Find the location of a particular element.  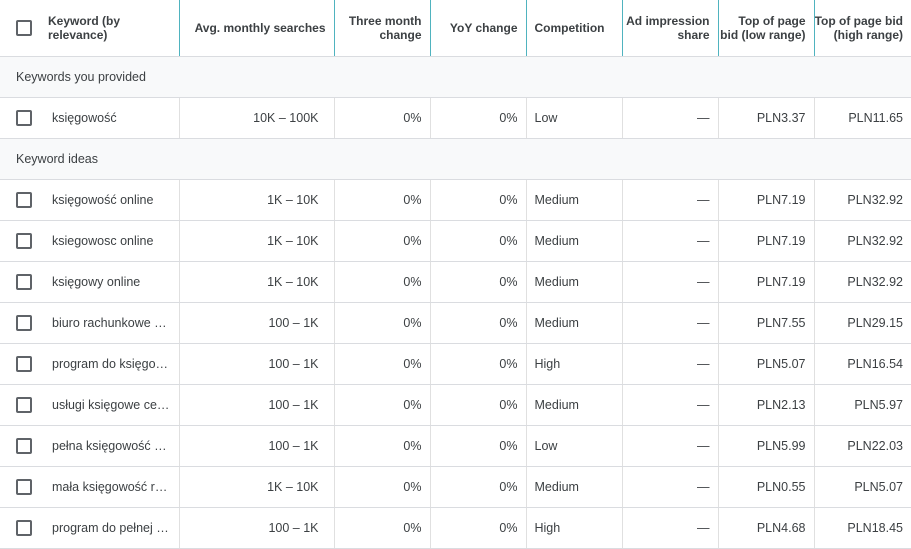

group-header-ideas: Keyword ideas is located at coordinates (455, 159).